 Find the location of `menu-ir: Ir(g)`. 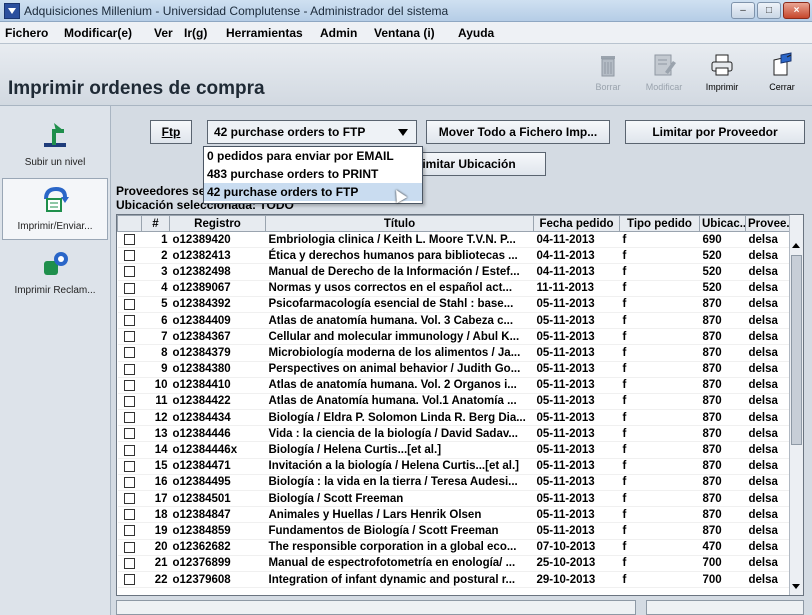

menu-ir: Ir(g) is located at coordinates (195, 33).